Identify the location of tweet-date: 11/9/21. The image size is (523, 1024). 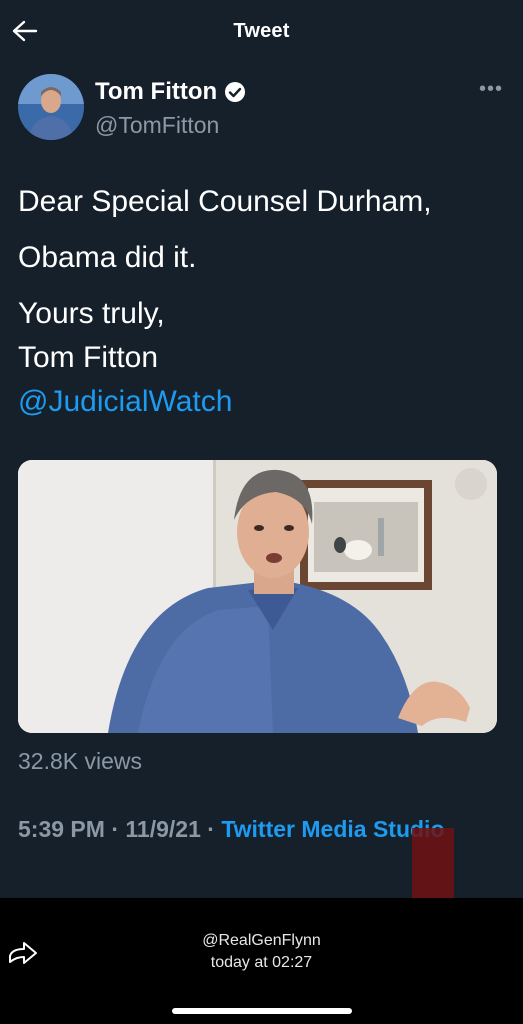
(163, 829).